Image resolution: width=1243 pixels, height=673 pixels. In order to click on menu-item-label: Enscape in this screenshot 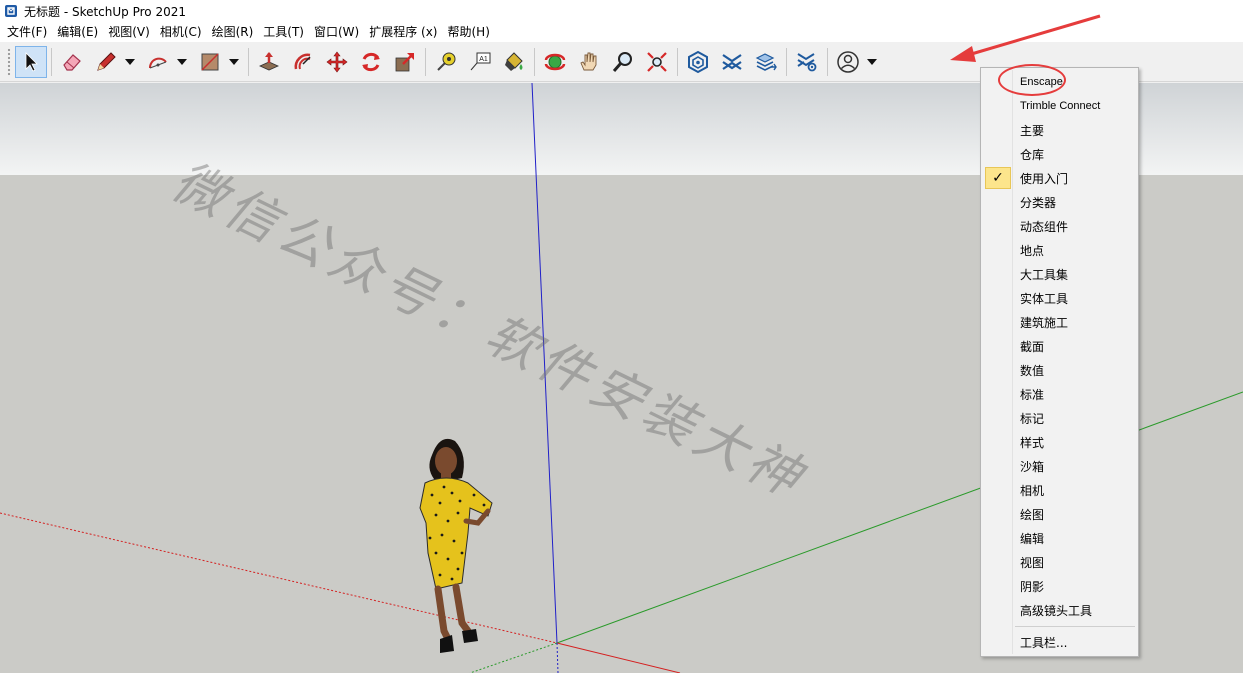, I will do `click(1041, 82)`.